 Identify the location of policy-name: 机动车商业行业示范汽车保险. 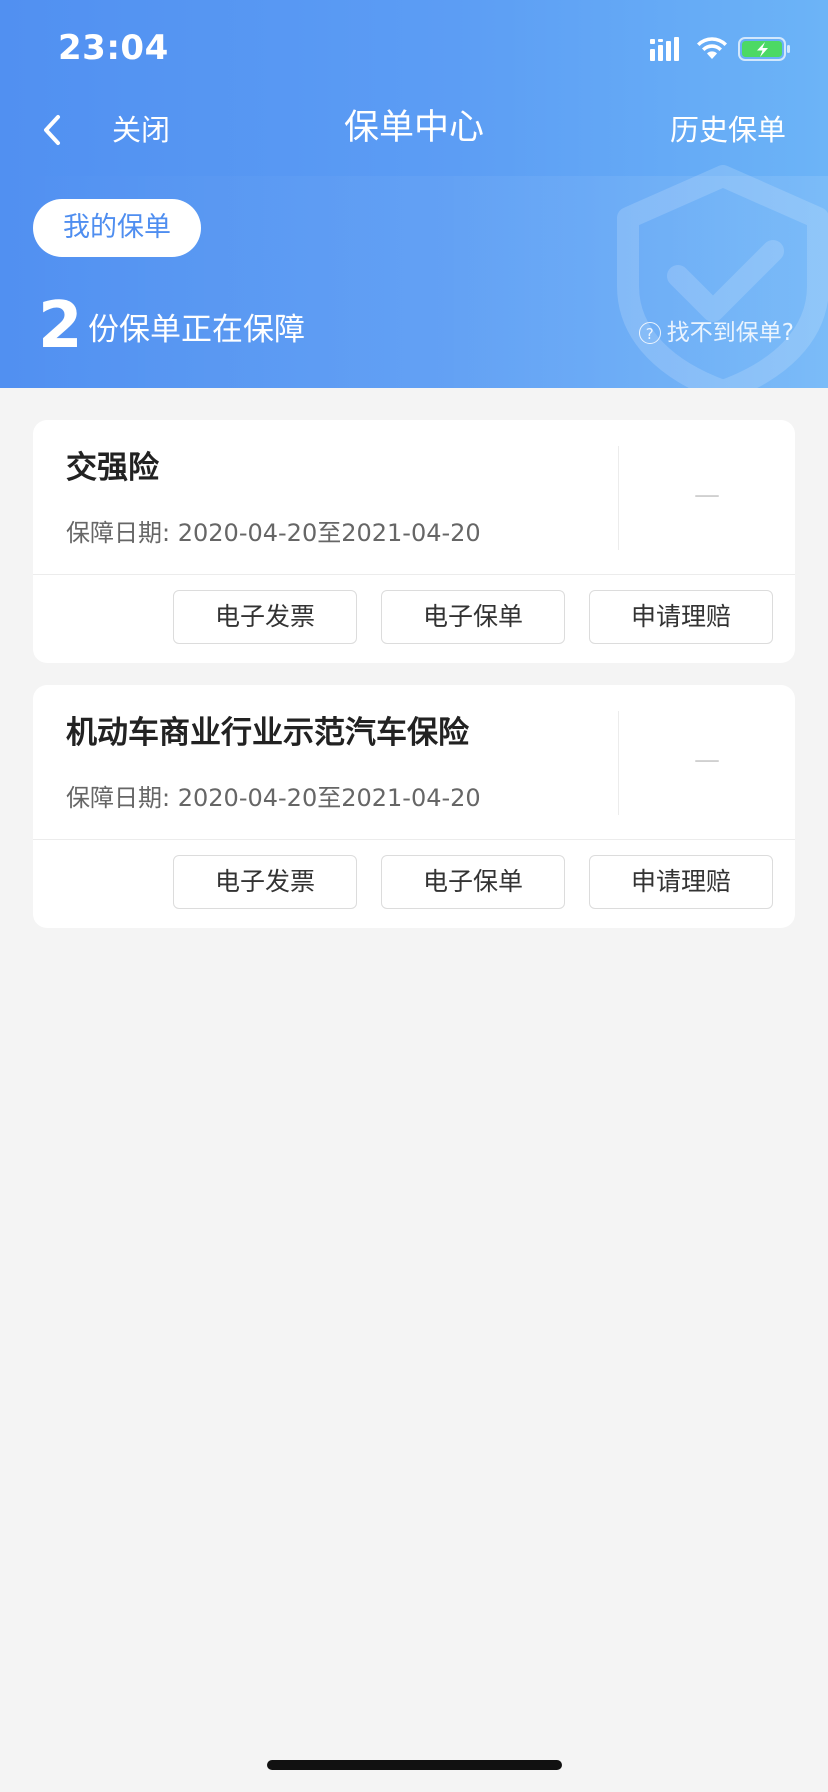
(267, 733).